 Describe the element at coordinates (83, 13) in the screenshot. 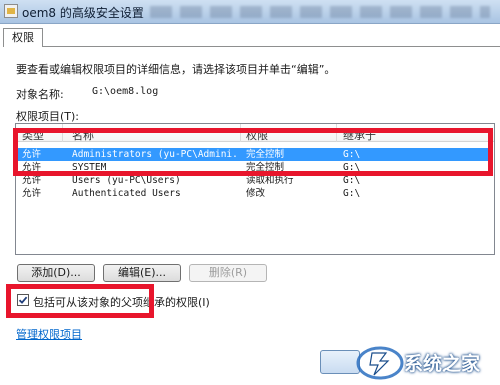

I see `window-title: oem8 的高级安全设置` at that location.